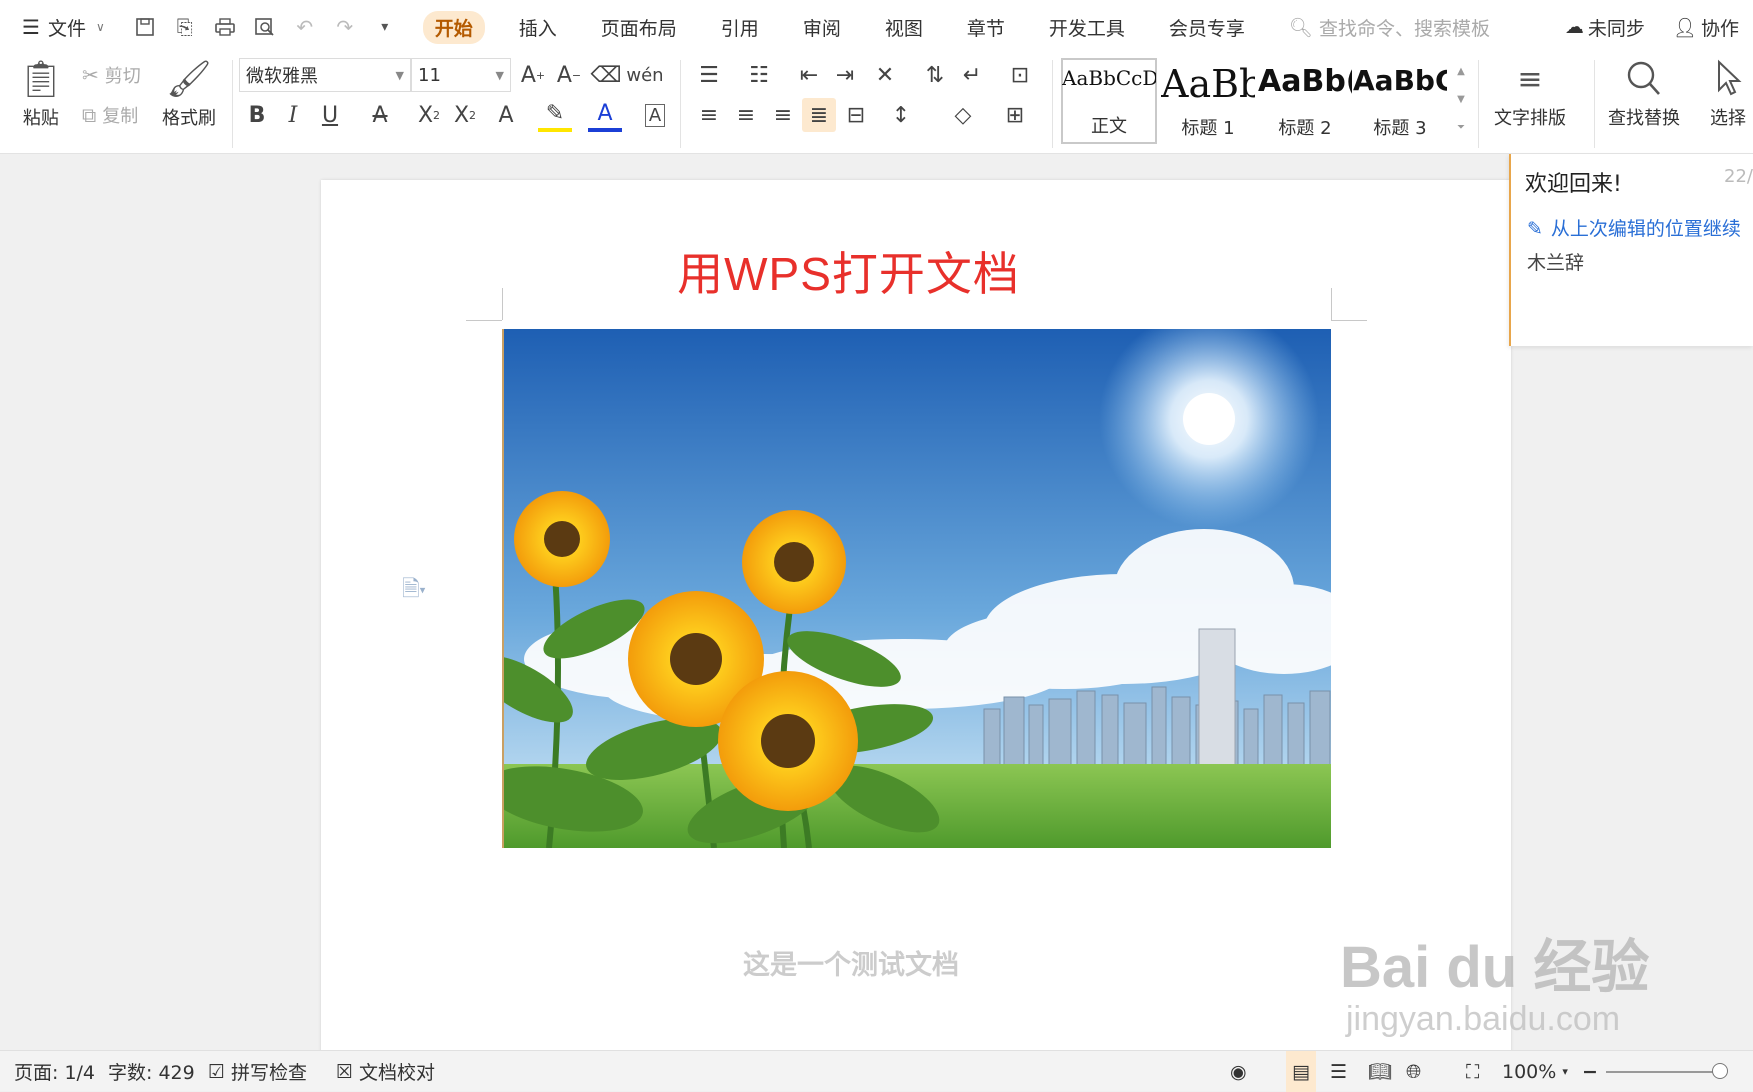 The image size is (1753, 1092). What do you see at coordinates (851, 962) in the screenshot?
I see `document-body-text: 这是一个测试文档` at bounding box center [851, 962].